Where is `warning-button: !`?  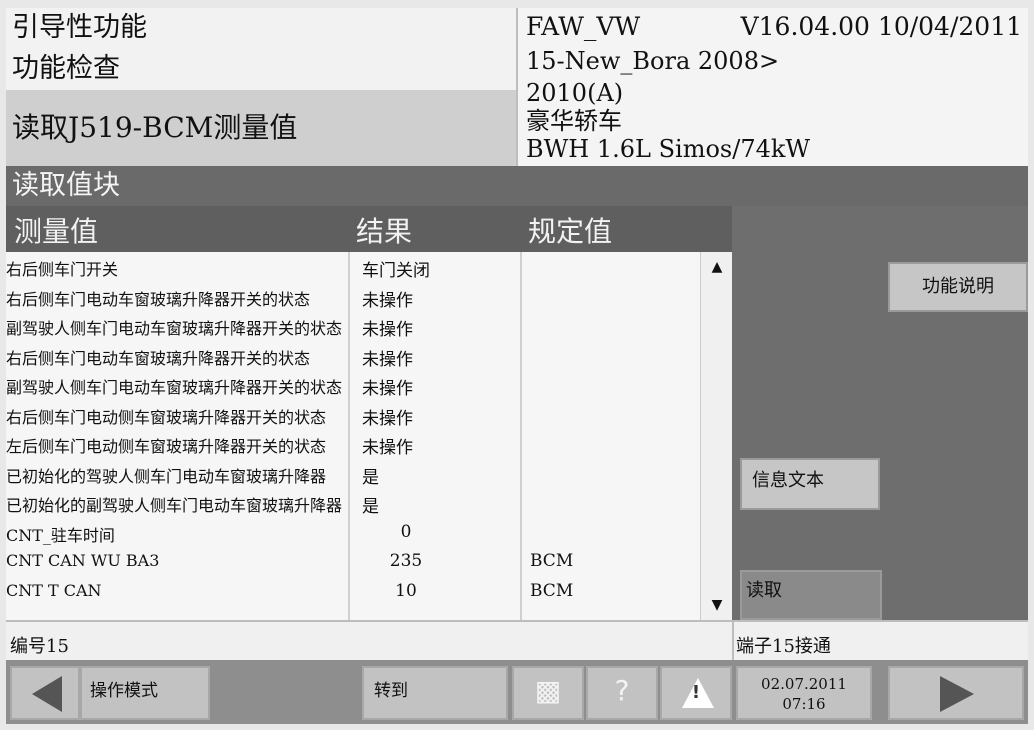 warning-button: ! is located at coordinates (696, 693).